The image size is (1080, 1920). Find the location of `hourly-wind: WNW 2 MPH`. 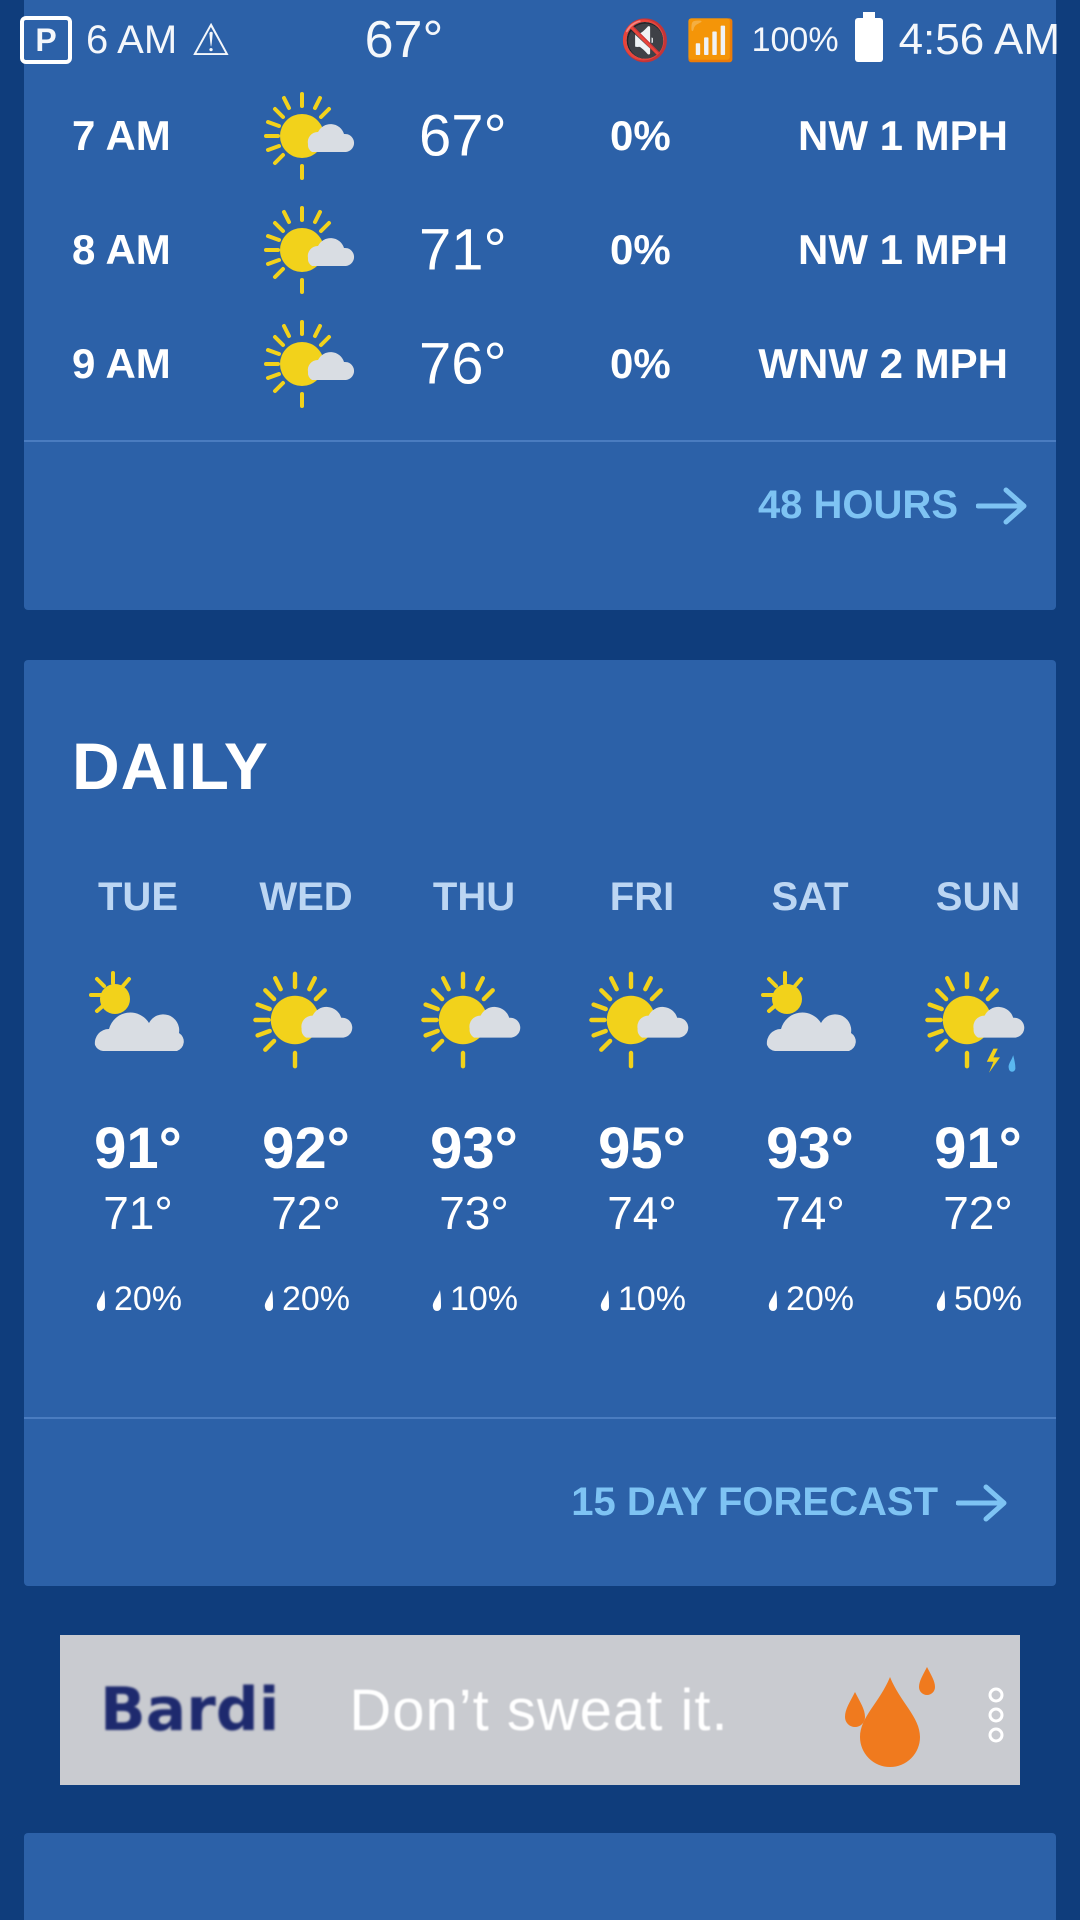

hourly-wind: WNW 2 MPH is located at coordinates (883, 363).